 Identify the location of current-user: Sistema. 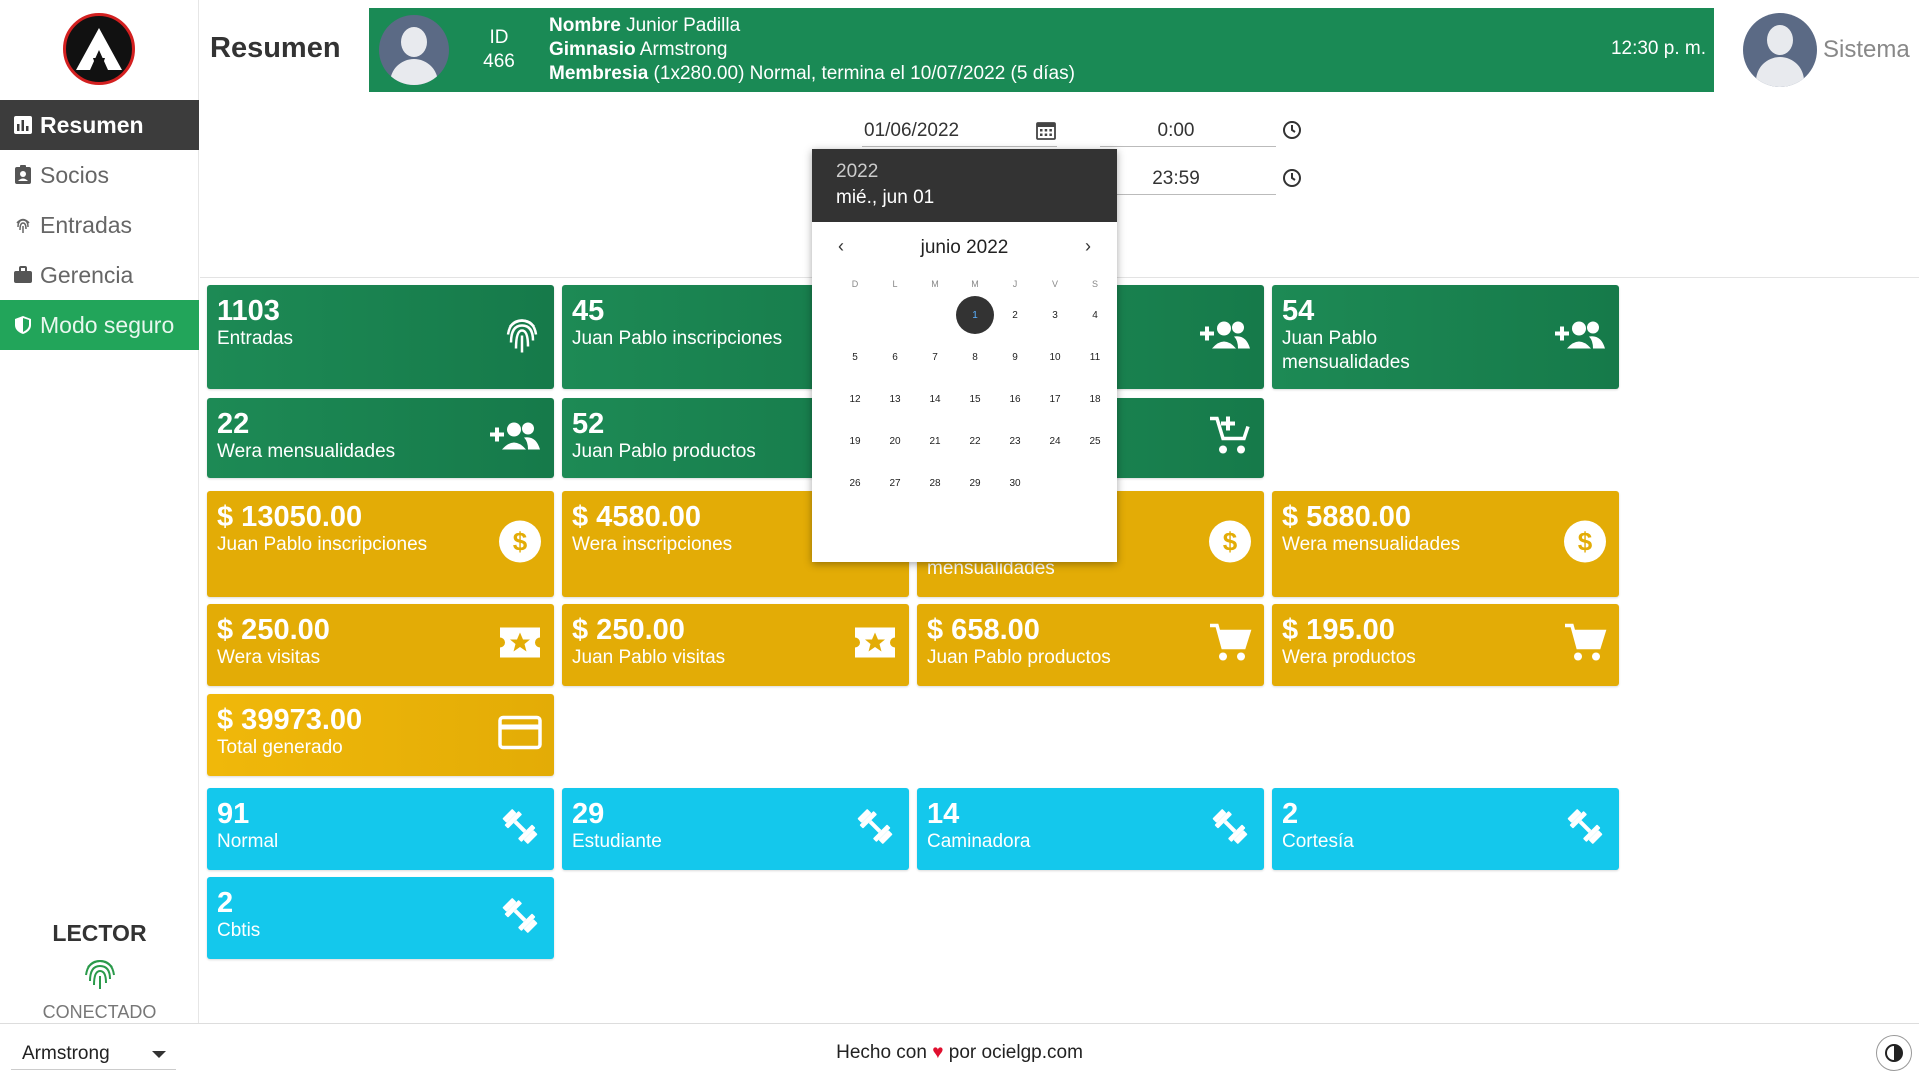
(1826, 50).